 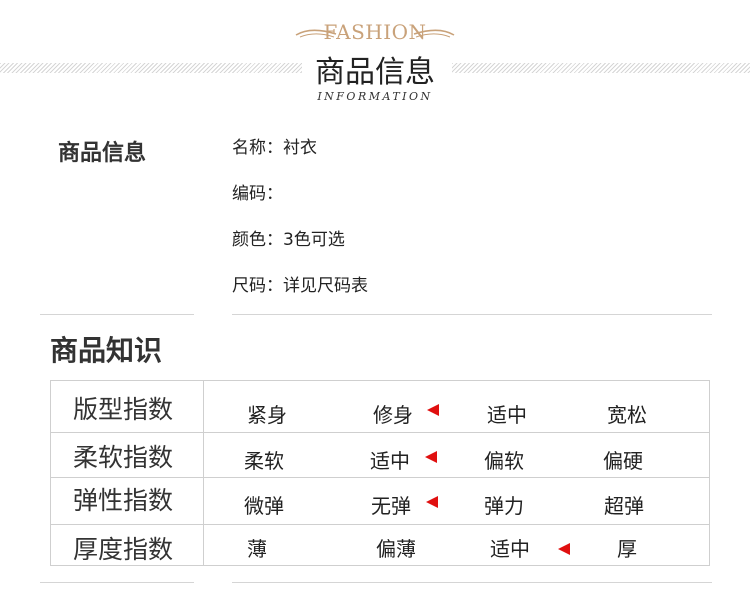 What do you see at coordinates (627, 549) in the screenshot?
I see `option-cell: 厚` at bounding box center [627, 549].